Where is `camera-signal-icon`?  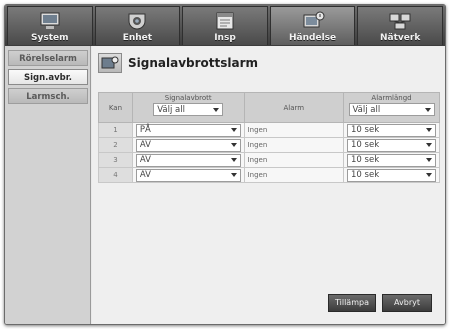
camera-signal-icon is located at coordinates (110, 63).